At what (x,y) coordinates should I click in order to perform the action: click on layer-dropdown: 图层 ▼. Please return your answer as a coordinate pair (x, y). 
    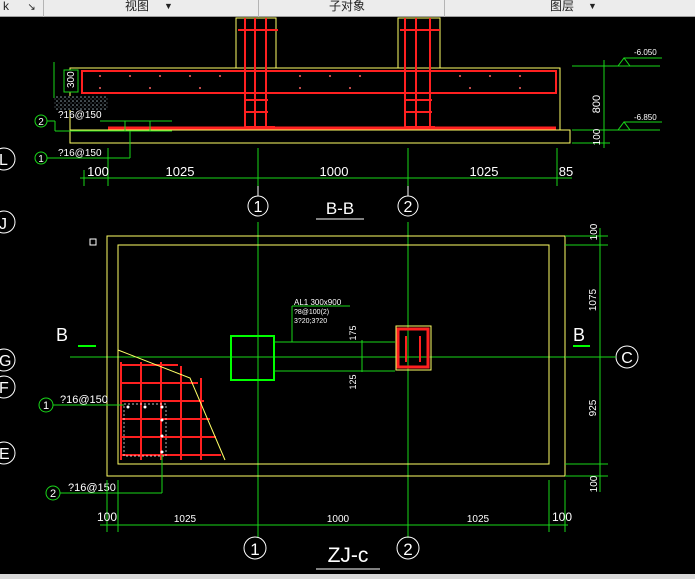
    Looking at the image, I should click on (570, 8).